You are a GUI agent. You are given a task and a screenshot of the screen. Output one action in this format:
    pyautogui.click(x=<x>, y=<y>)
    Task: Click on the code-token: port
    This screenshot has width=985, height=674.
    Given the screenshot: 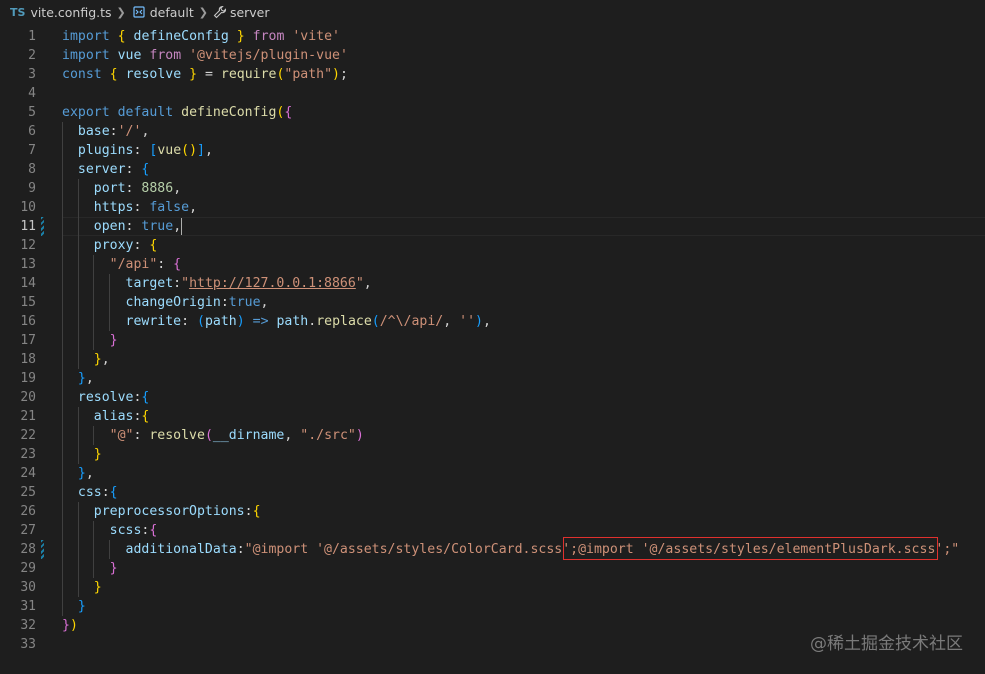 What is the action you would take?
    pyautogui.click(x=109, y=188)
    